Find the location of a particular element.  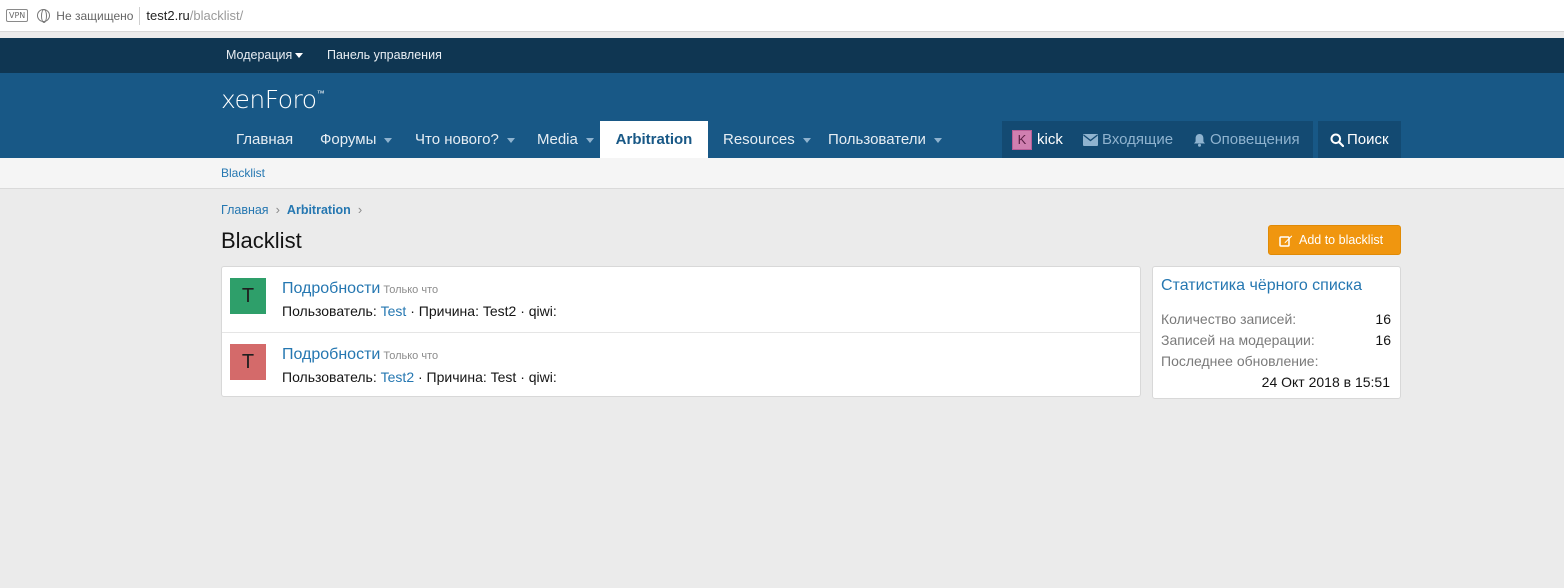

user-area: Kkick Входящие Оповещения is located at coordinates (1157, 139).